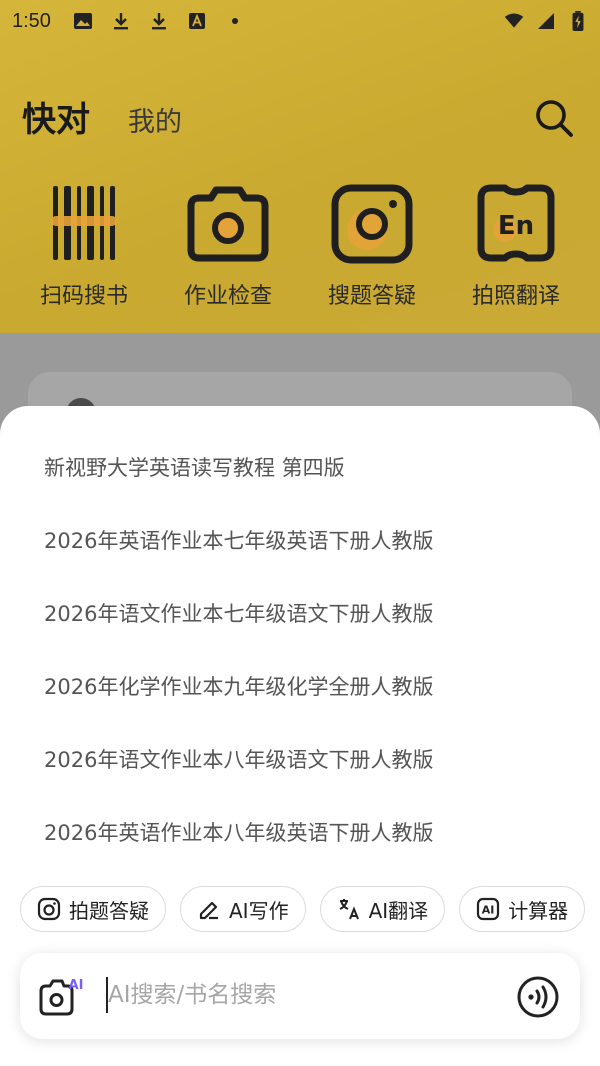  Describe the element at coordinates (259, 910) in the screenshot. I see `chip-label: AI写作` at that location.